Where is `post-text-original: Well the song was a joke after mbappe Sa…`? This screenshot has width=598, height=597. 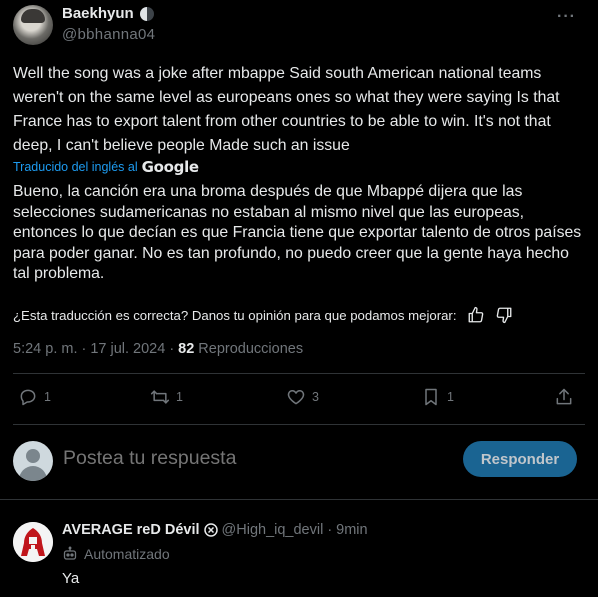
post-text-original: Well the song was a joke after mbappe Sa… is located at coordinates (286, 109).